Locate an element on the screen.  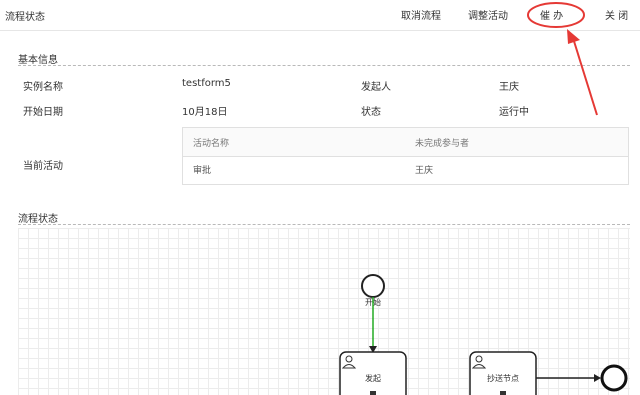
annotation-arrow-line is located at coordinates (585, 76).